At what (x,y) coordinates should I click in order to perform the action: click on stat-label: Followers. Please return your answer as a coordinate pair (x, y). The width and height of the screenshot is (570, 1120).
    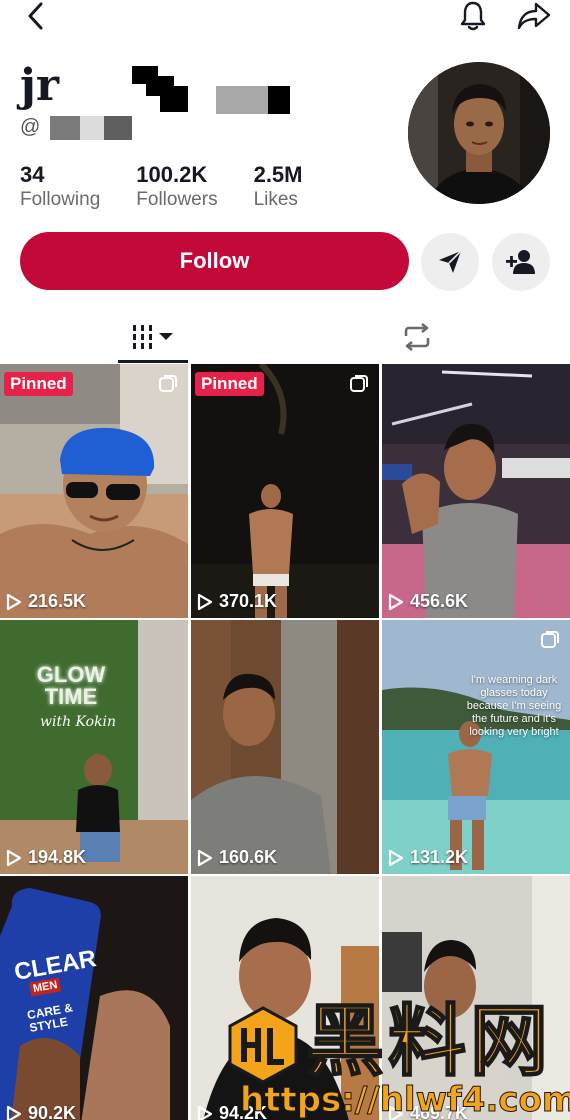
    Looking at the image, I should click on (177, 199).